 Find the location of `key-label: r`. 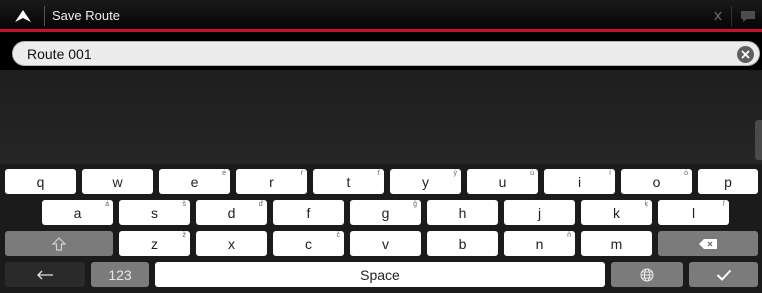

key-label: r is located at coordinates (271, 181).